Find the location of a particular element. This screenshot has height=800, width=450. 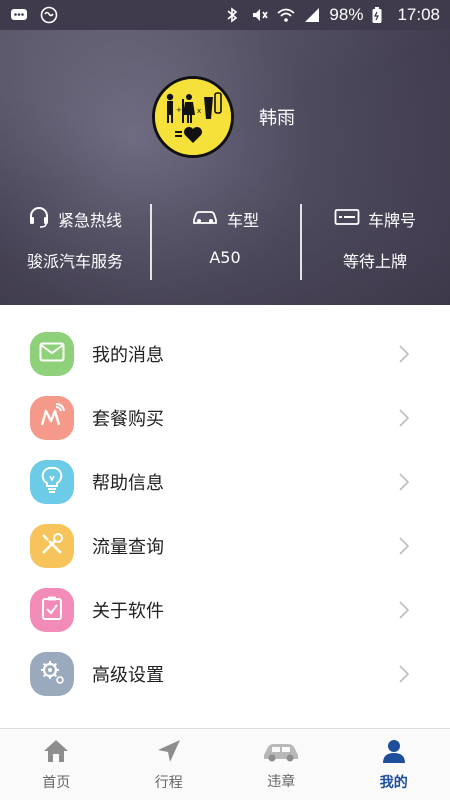

status-bar: 98% 17:08 is located at coordinates (225, 15).